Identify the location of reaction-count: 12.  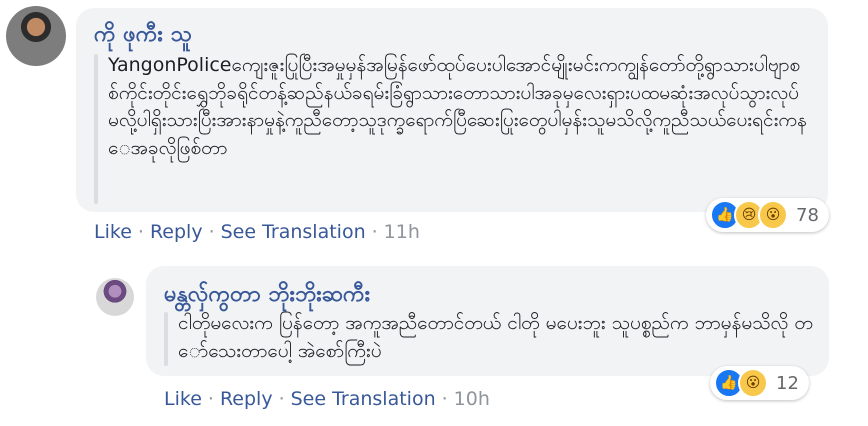
(787, 383).